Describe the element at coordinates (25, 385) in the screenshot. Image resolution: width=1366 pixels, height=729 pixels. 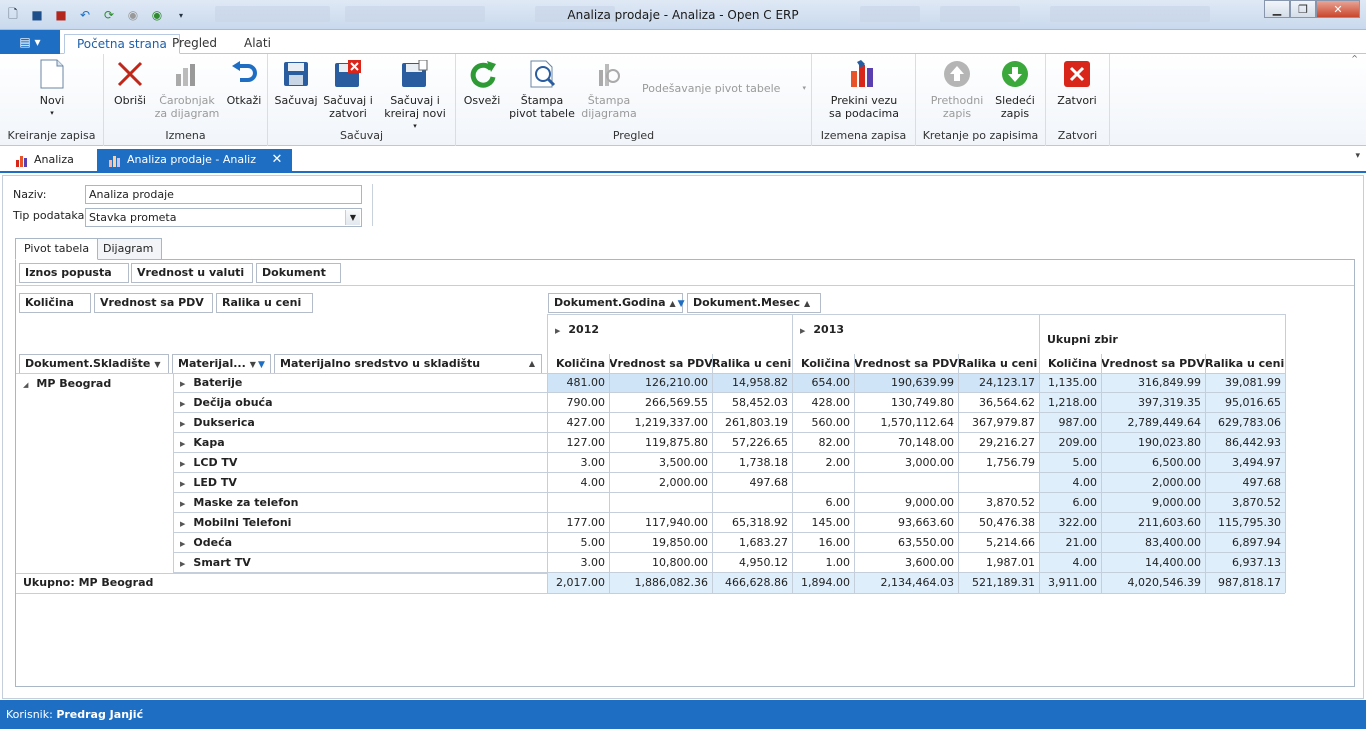
I see `collapse-icon: ◢` at that location.